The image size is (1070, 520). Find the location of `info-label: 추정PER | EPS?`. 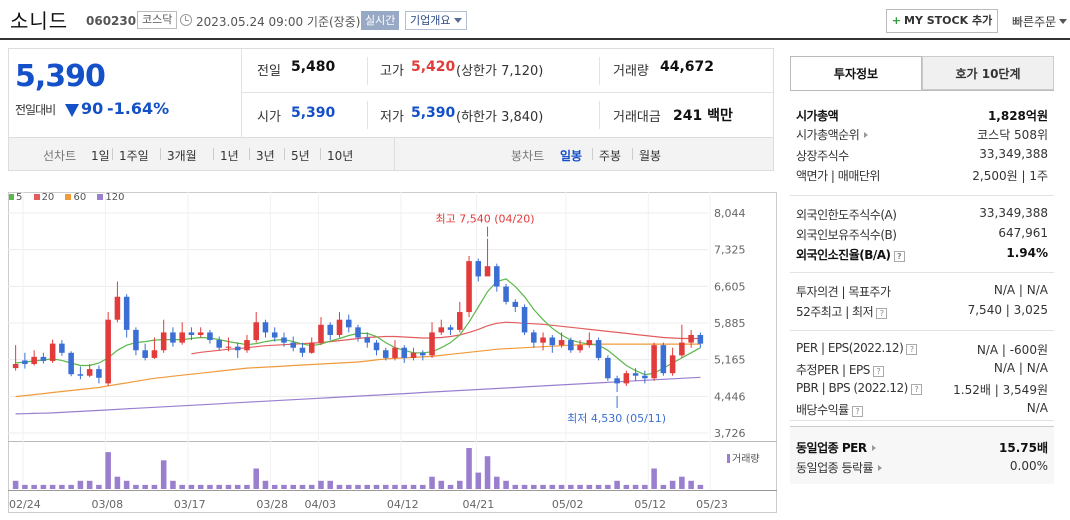

info-label: 추정PER | EPS? is located at coordinates (840, 369).